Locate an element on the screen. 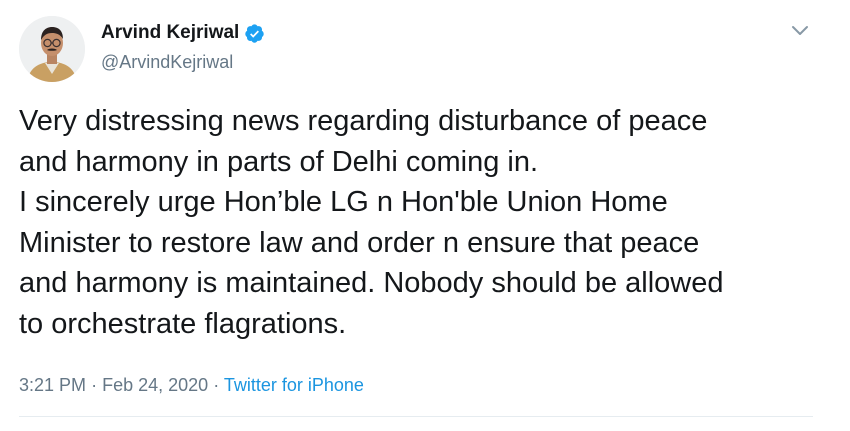  tweet-time: 3:21 PM is located at coordinates (52, 385).